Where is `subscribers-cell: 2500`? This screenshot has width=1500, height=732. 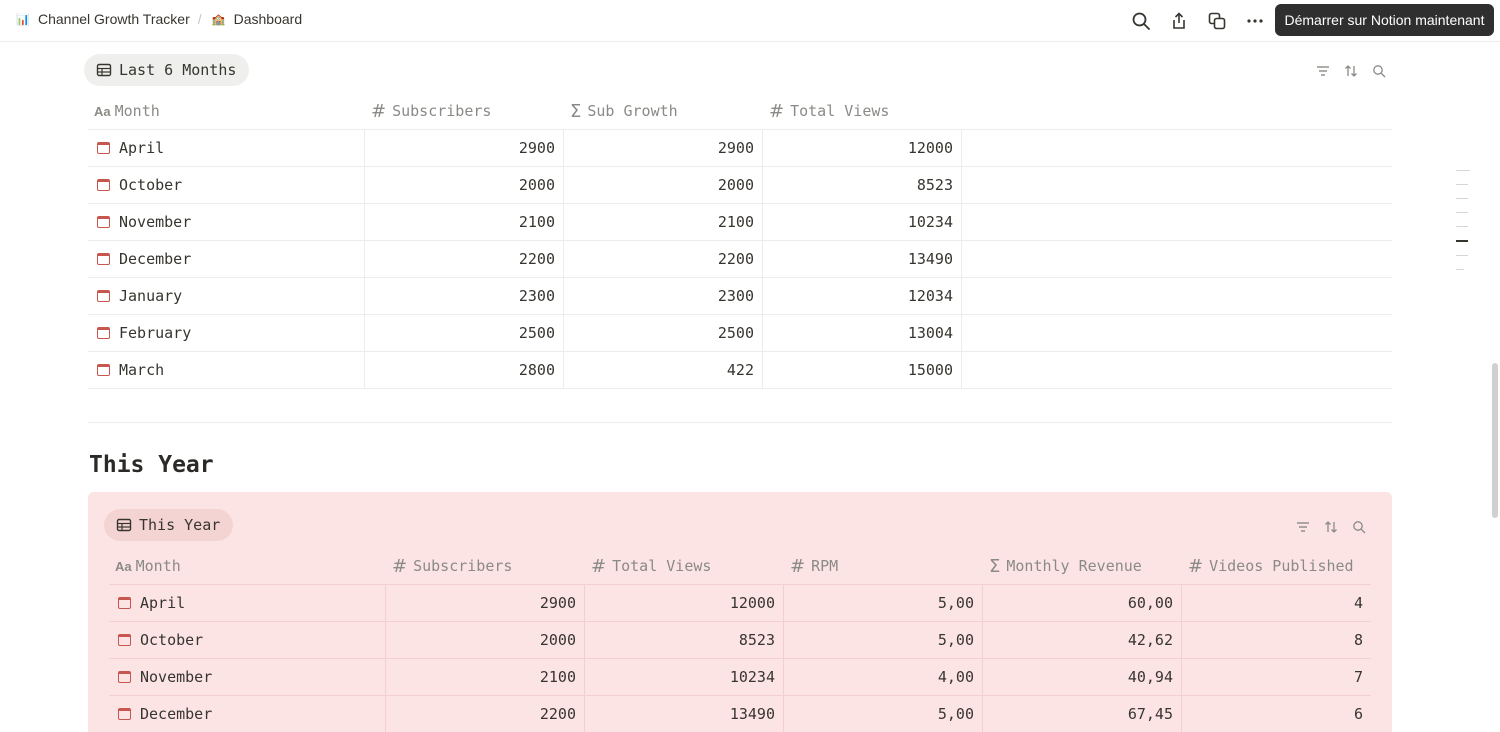
subscribers-cell: 2500 is located at coordinates (464, 333).